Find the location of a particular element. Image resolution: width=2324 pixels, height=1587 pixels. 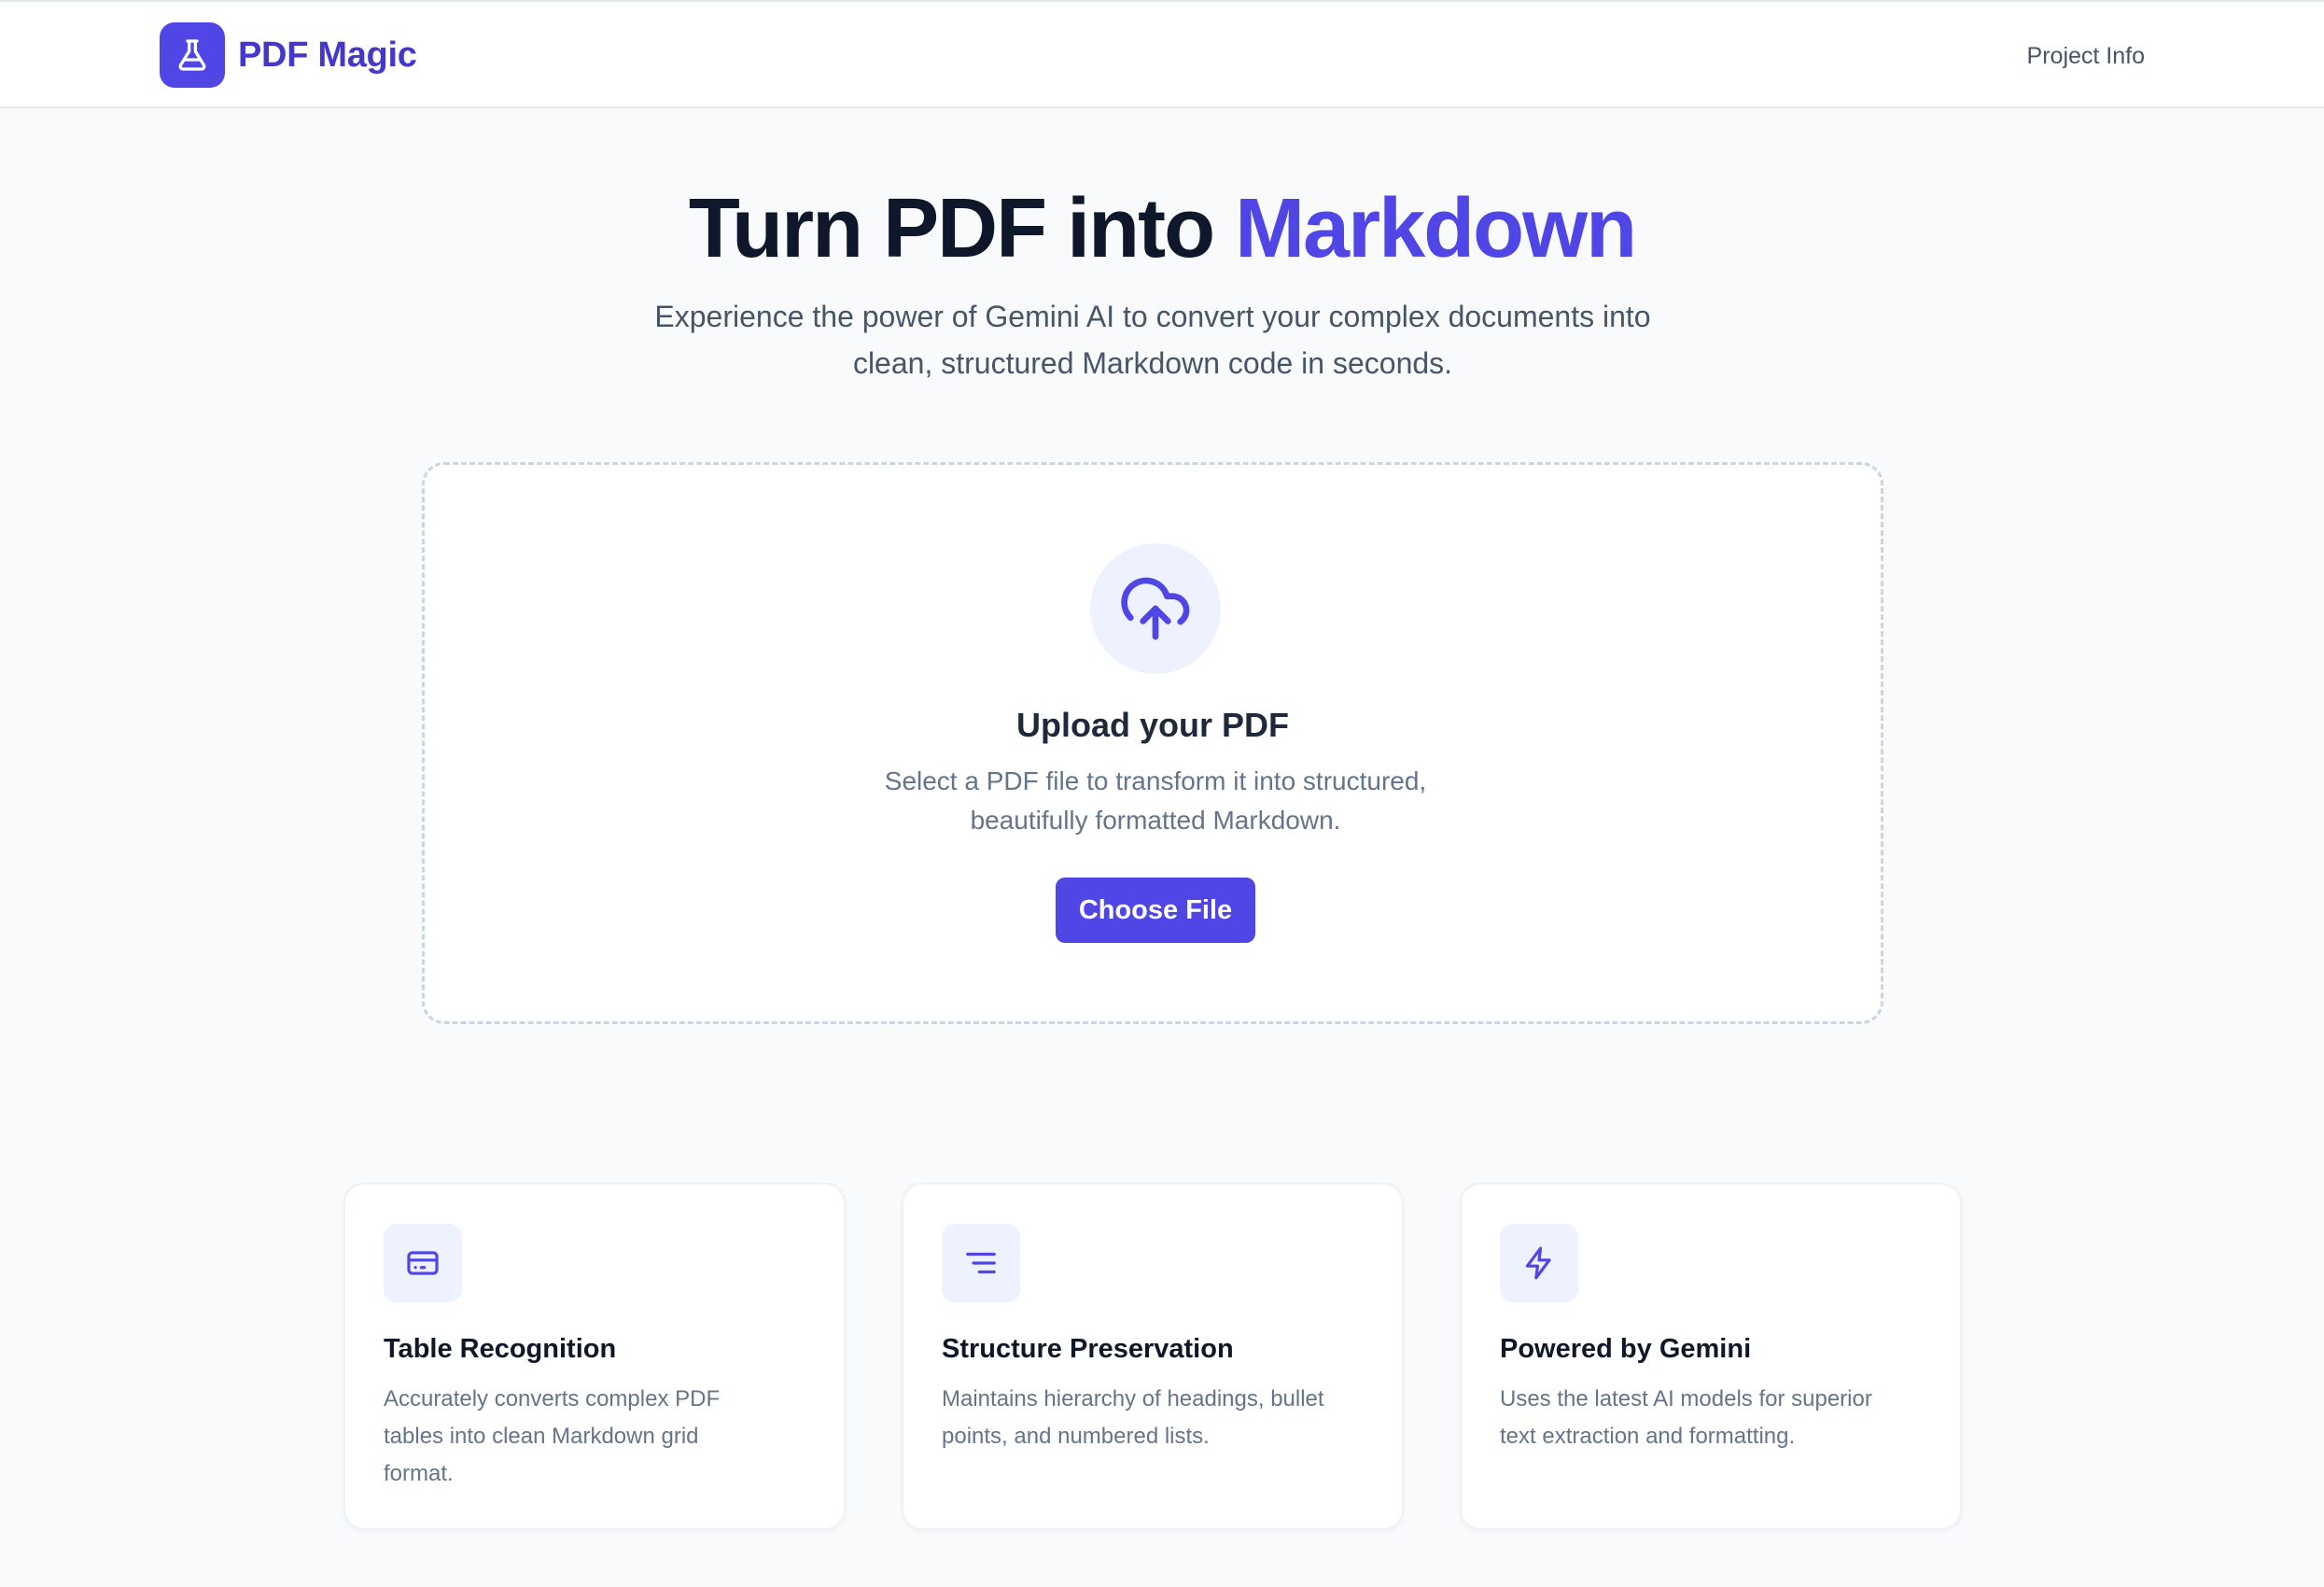

table-icon is located at coordinates (423, 1263).